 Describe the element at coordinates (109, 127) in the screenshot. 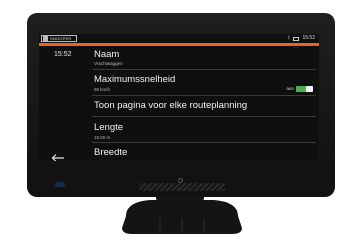

I see `setting-lengte-title: Lengte` at that location.